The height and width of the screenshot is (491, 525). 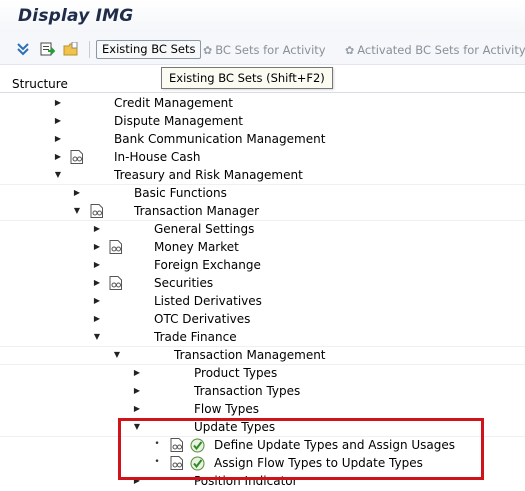 I want to click on tree-node-label: Securities, so click(x=184, y=283).